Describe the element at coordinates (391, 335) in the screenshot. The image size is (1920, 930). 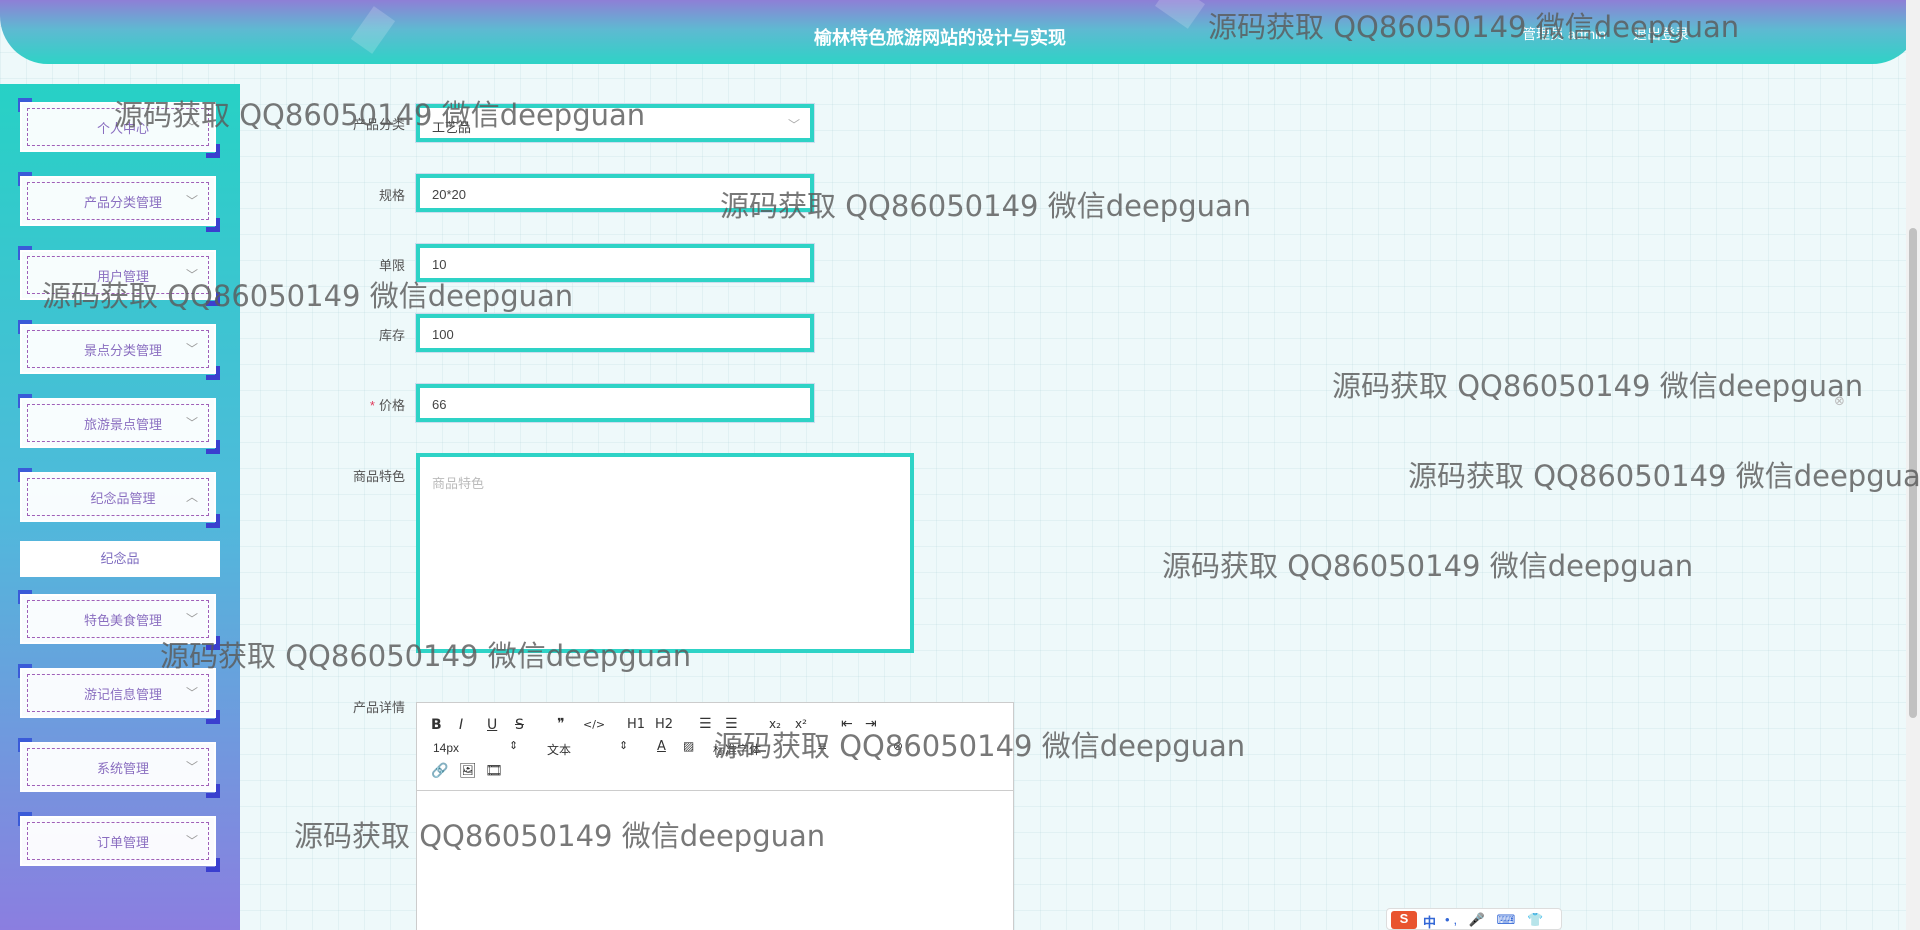
I see `stock-label: 库存` at that location.